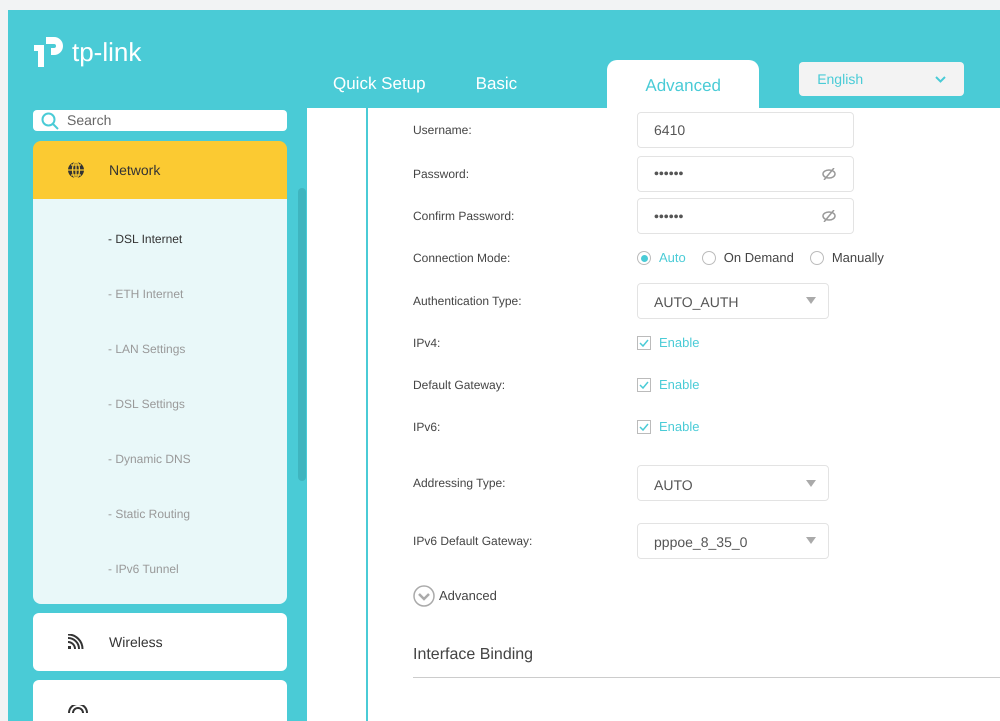  Describe the element at coordinates (733, 300) in the screenshot. I see `dropdown: AUTO_AUTH` at that location.